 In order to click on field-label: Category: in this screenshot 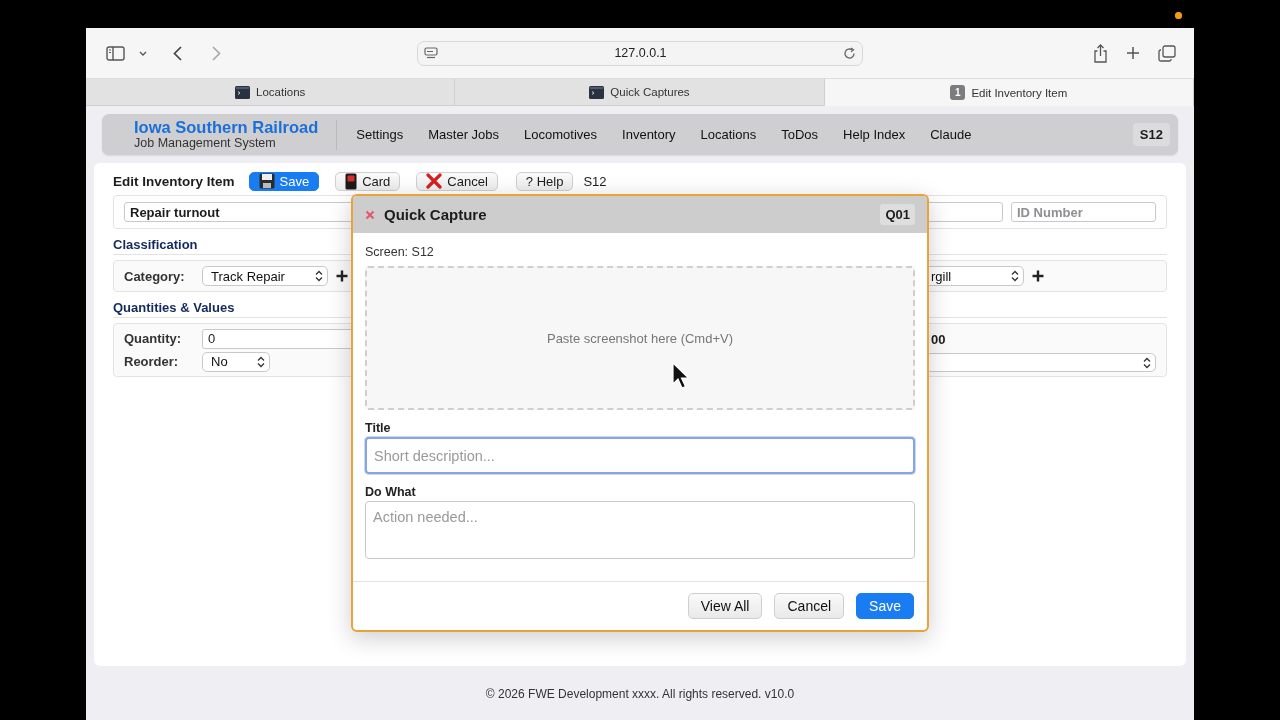, I will do `click(155, 276)`.